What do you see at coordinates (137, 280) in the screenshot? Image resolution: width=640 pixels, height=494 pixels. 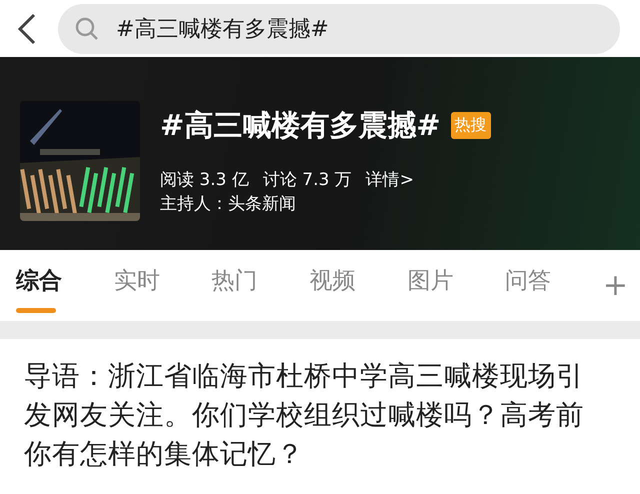 I see `tab: 实时` at bounding box center [137, 280].